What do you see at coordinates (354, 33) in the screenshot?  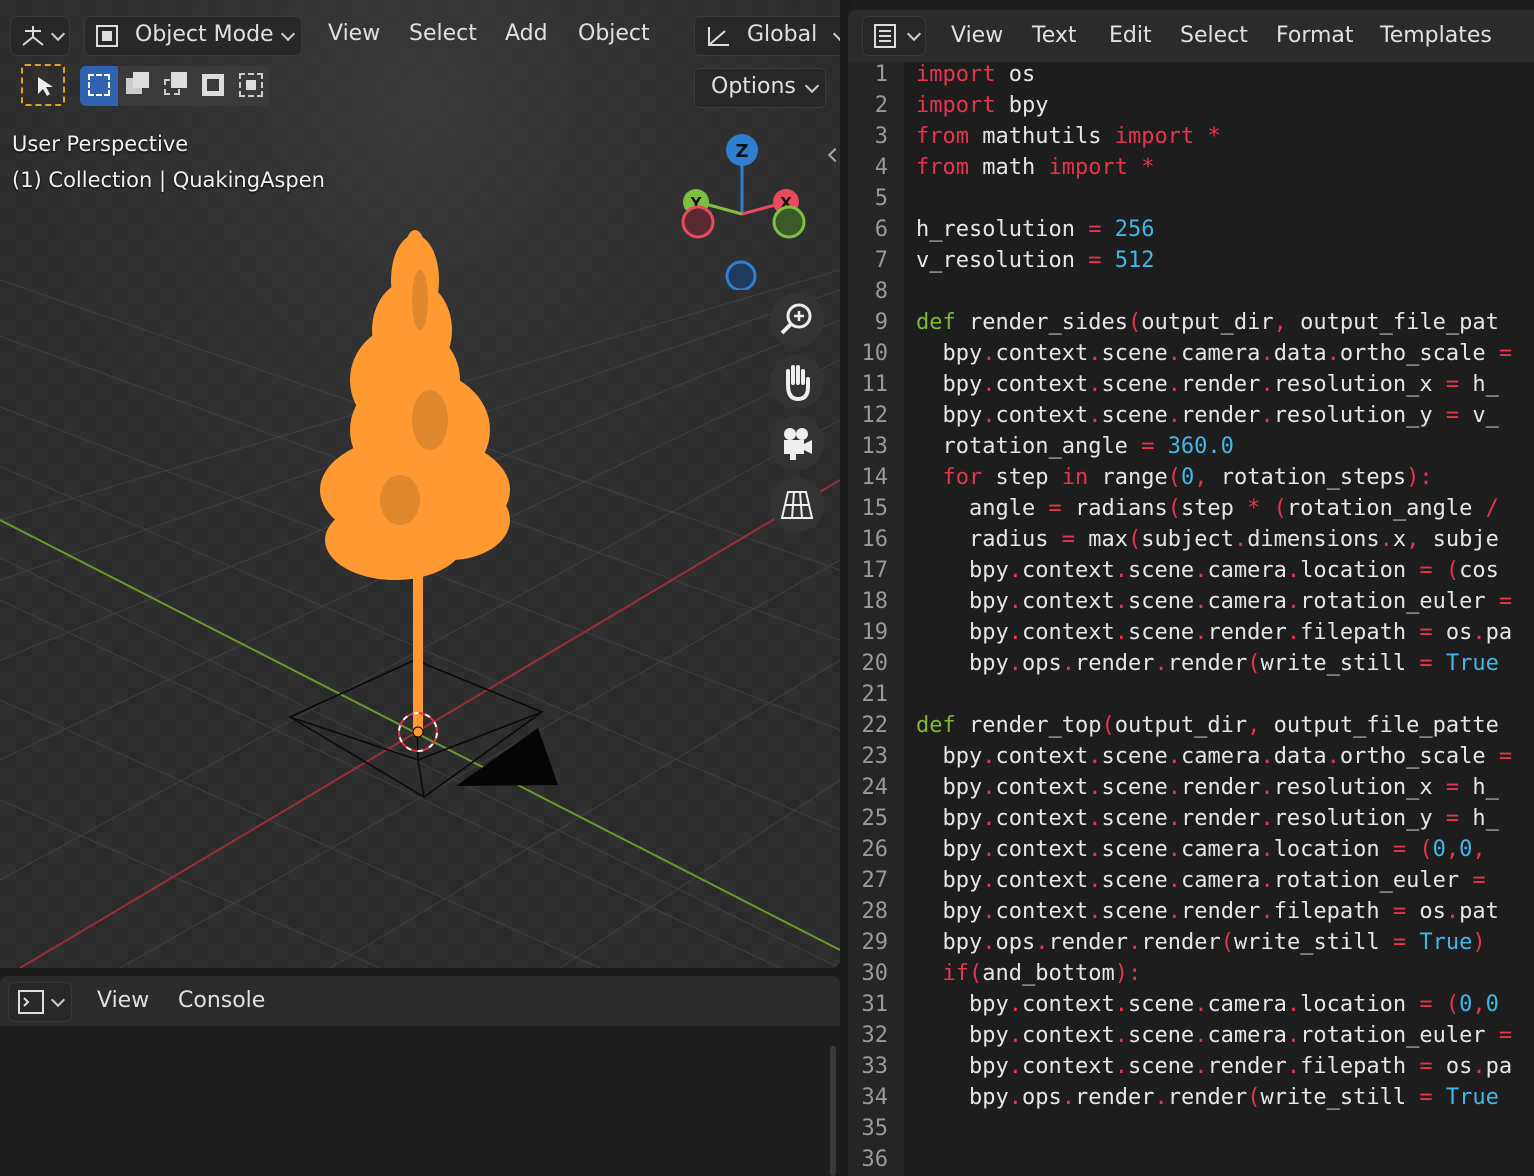 I see `menu-view: View` at bounding box center [354, 33].